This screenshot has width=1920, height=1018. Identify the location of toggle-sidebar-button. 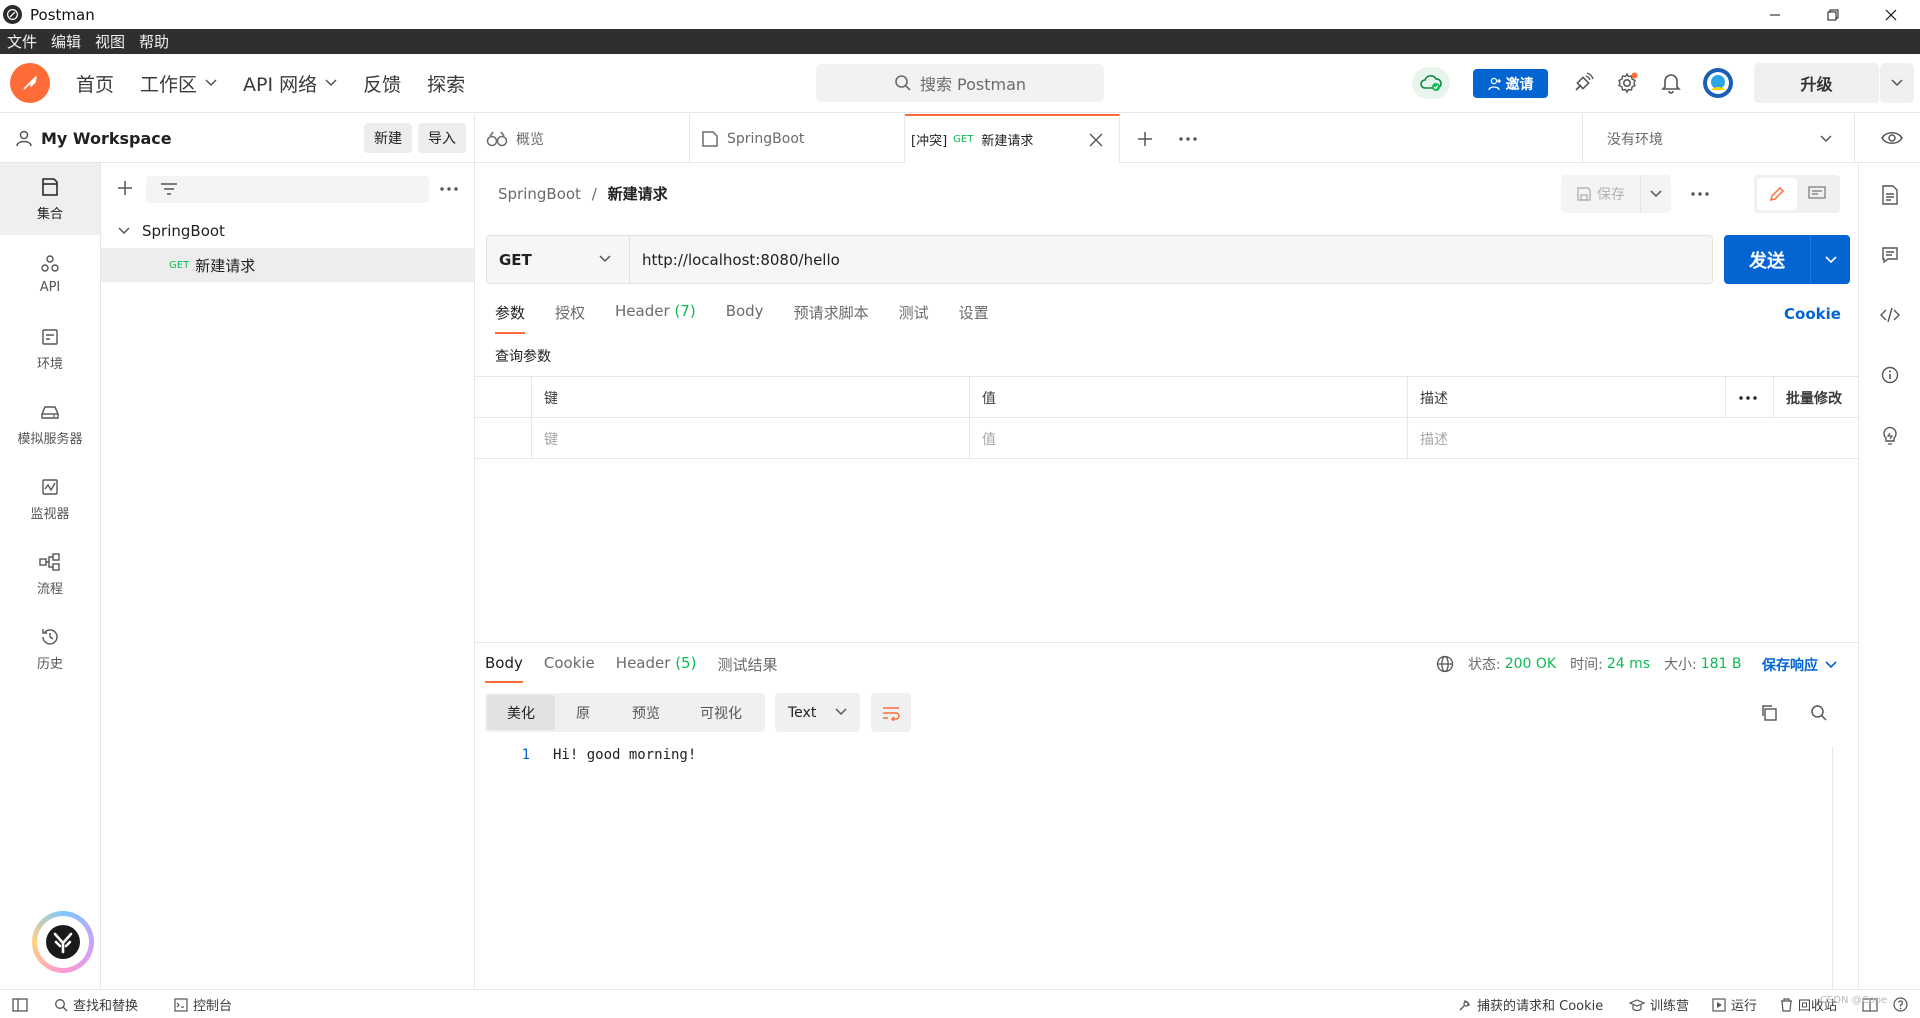
(22, 1004).